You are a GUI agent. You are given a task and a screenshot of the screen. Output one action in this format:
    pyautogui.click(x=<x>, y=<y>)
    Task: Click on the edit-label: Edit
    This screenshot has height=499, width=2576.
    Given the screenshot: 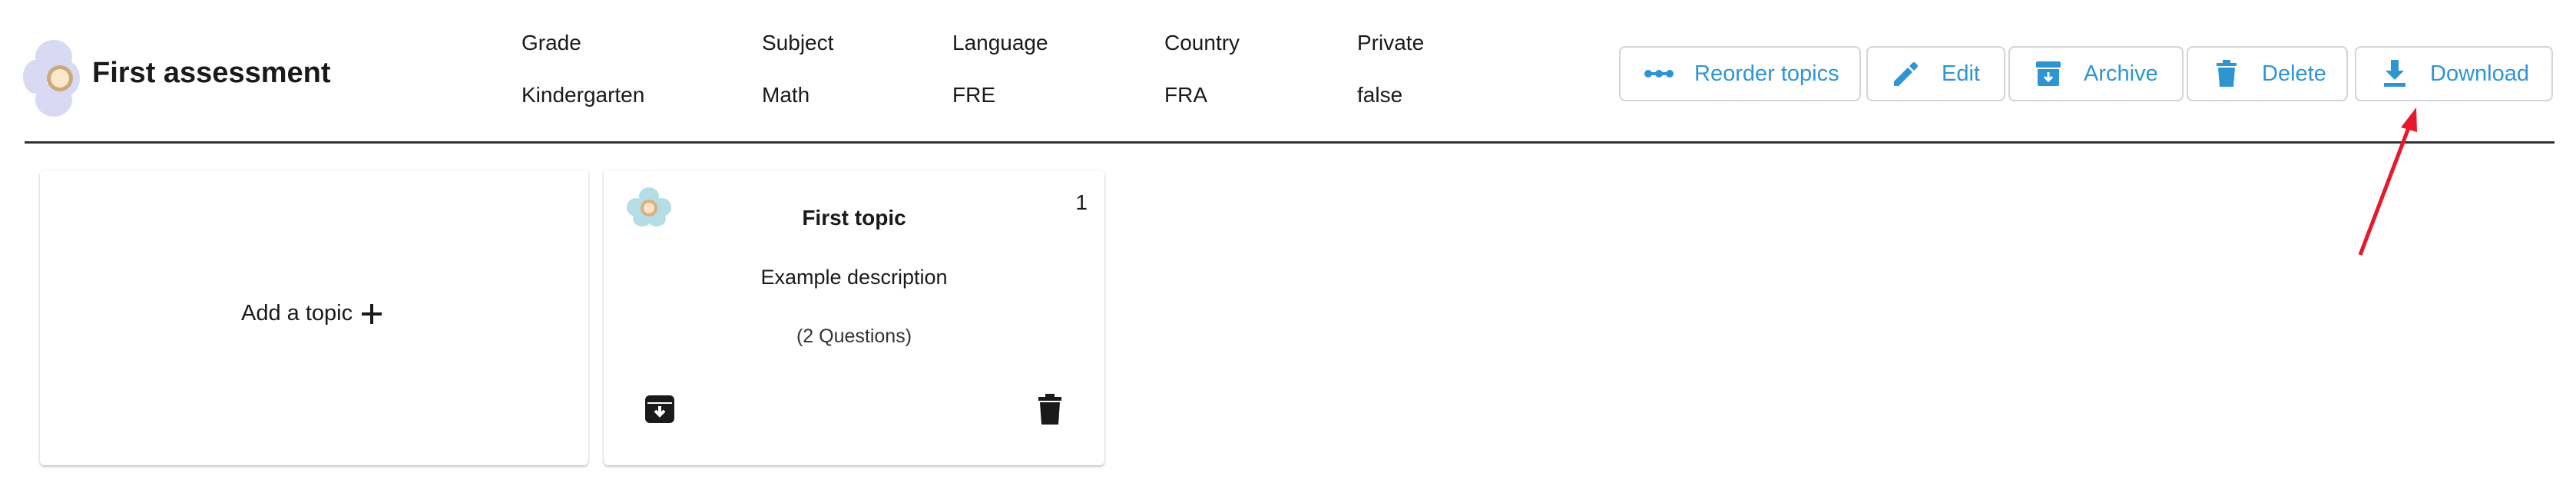 What is the action you would take?
    pyautogui.click(x=1961, y=73)
    